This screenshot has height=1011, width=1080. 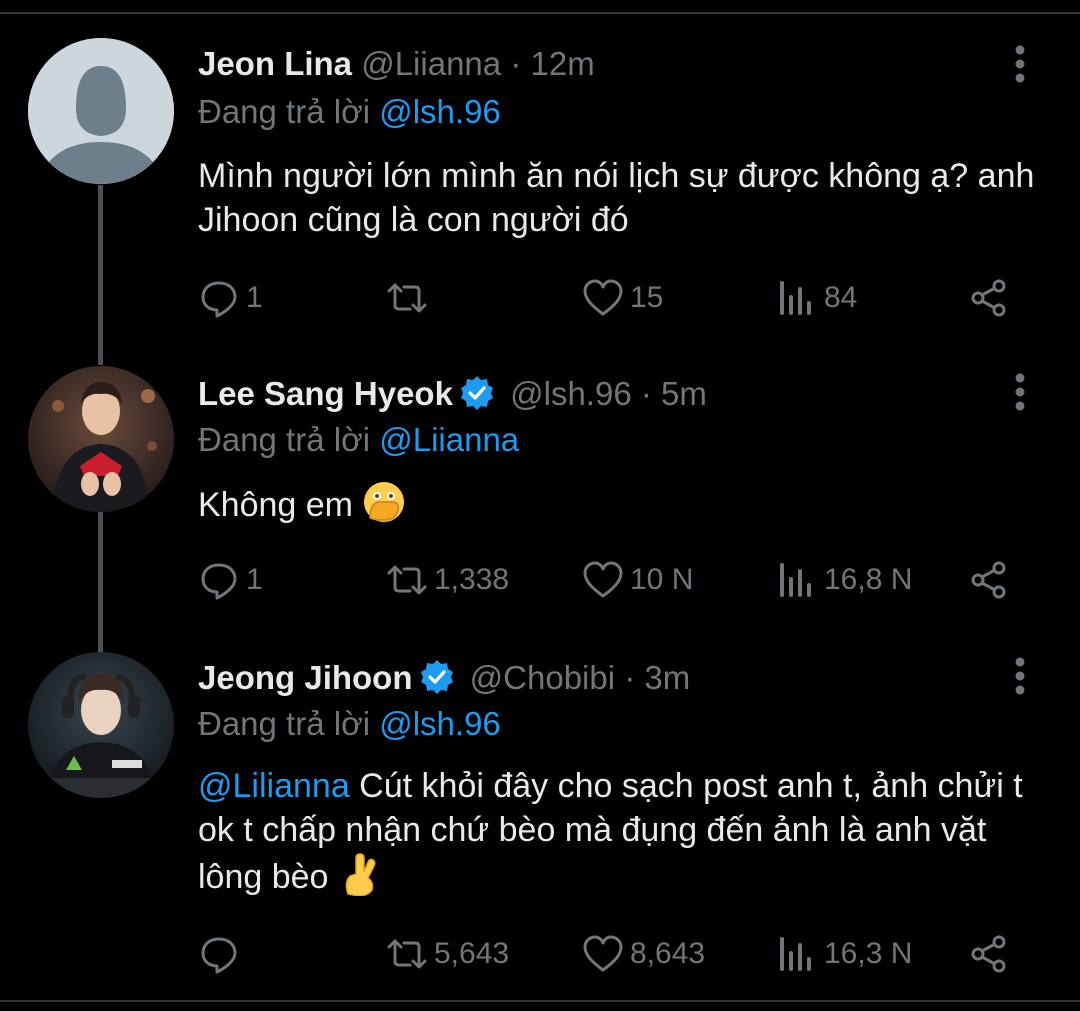 I want to click on timestamp: 5m, so click(x=684, y=393).